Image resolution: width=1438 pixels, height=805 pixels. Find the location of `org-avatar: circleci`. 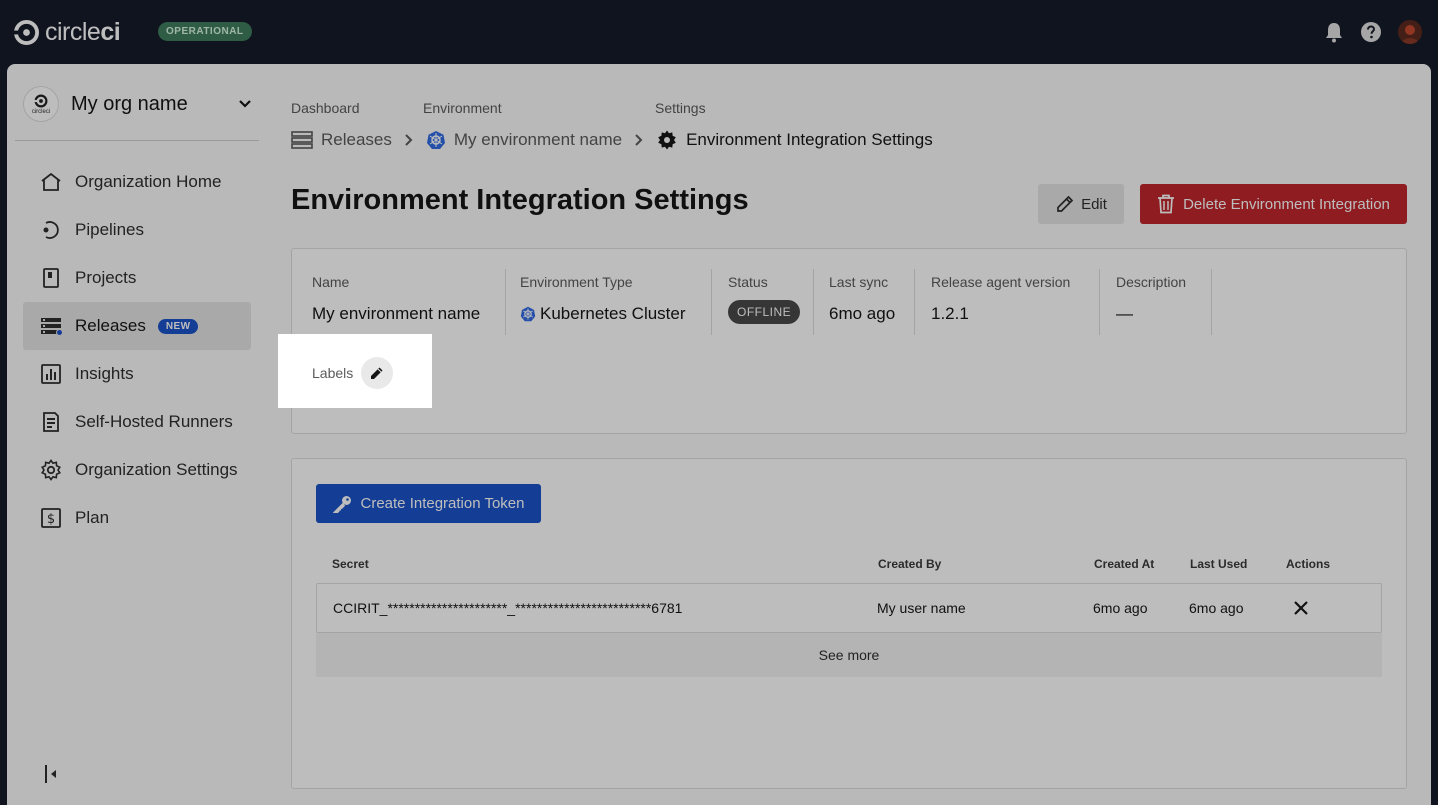

org-avatar: circleci is located at coordinates (41, 104).